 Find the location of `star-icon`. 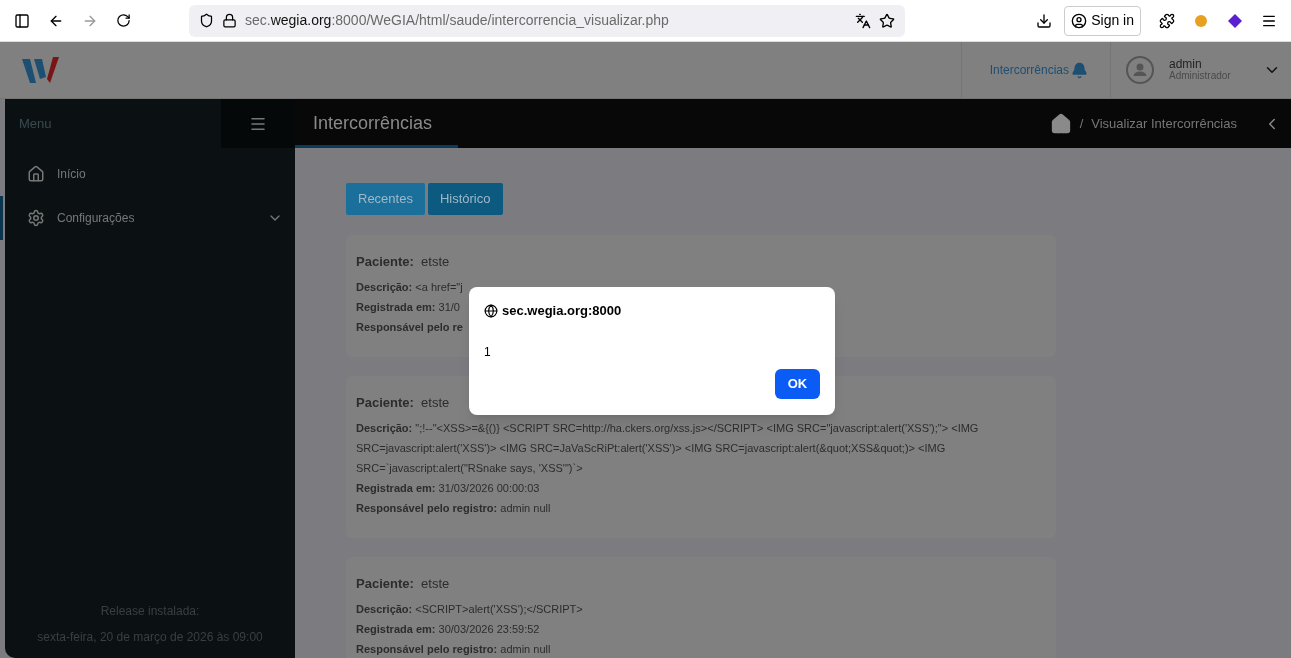

star-icon is located at coordinates (887, 20).